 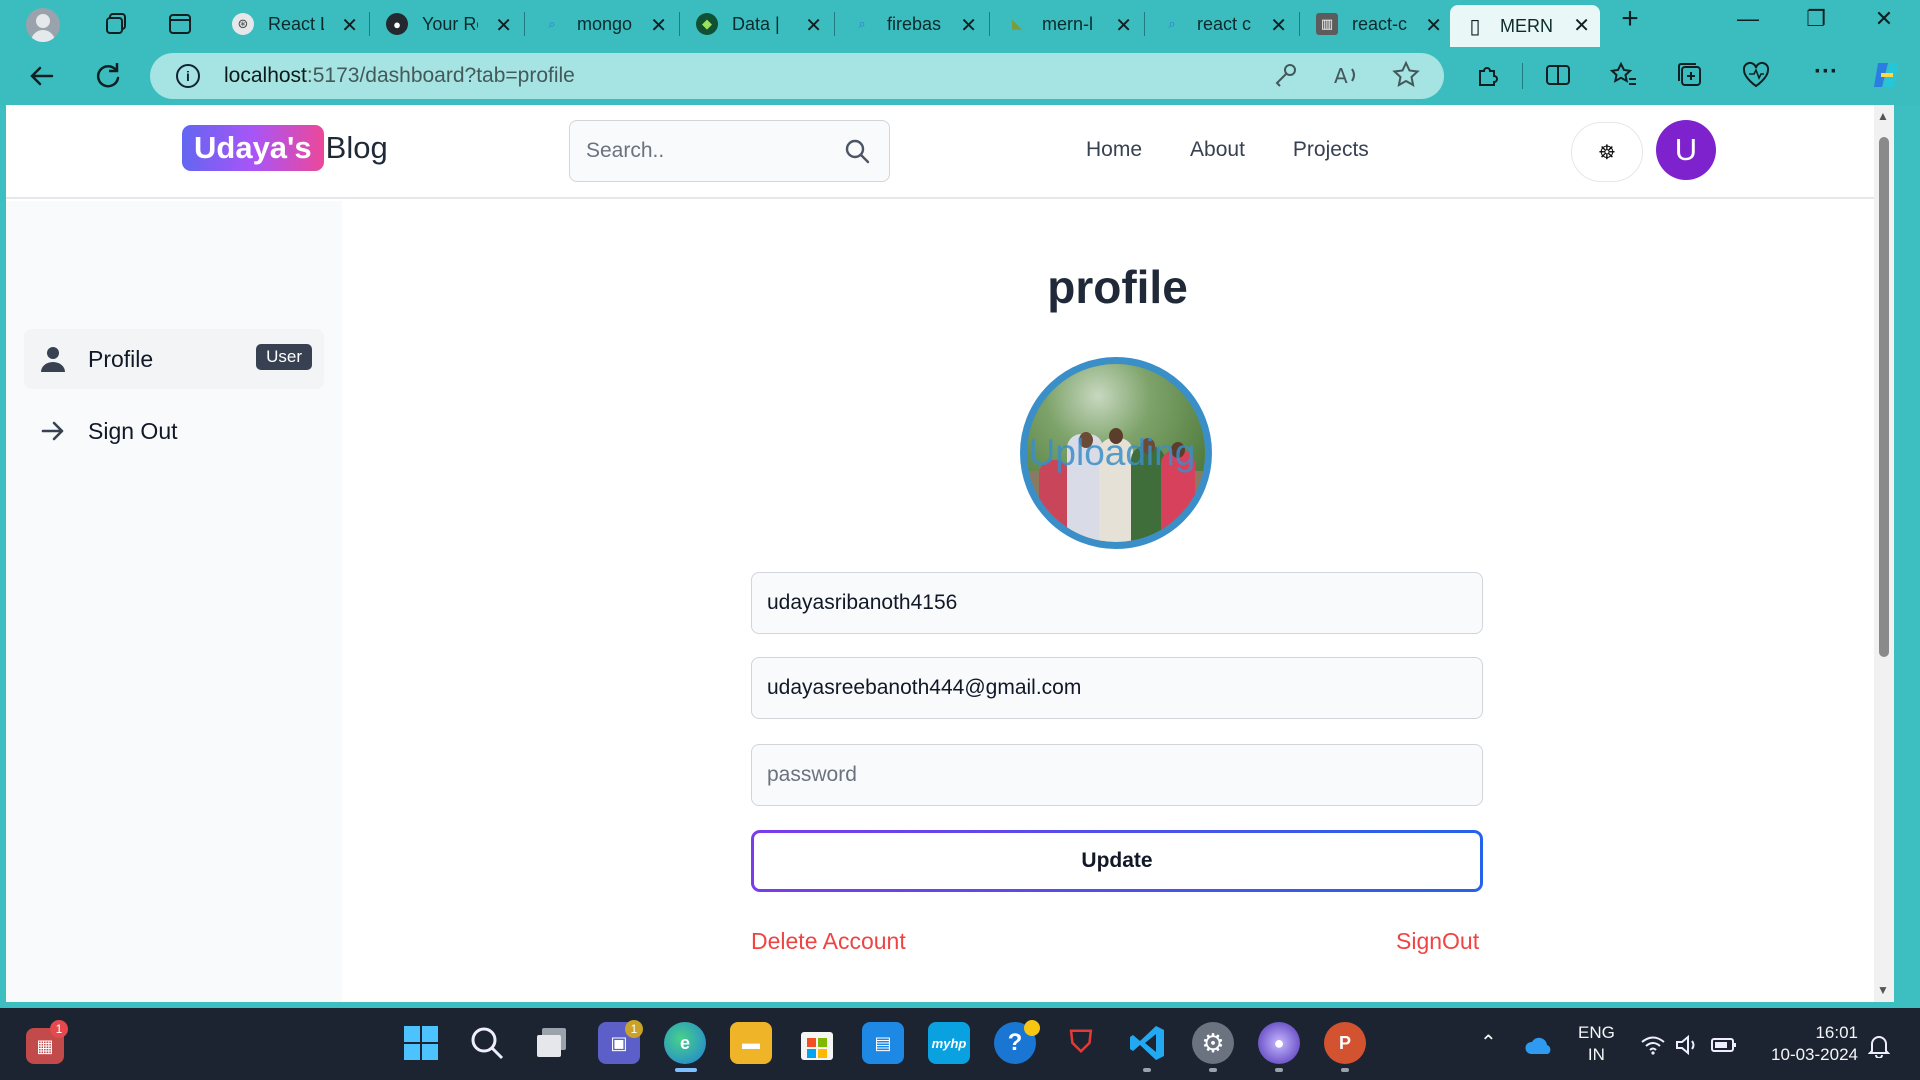 I want to click on obs-icon: ●, so click(x=1279, y=1043).